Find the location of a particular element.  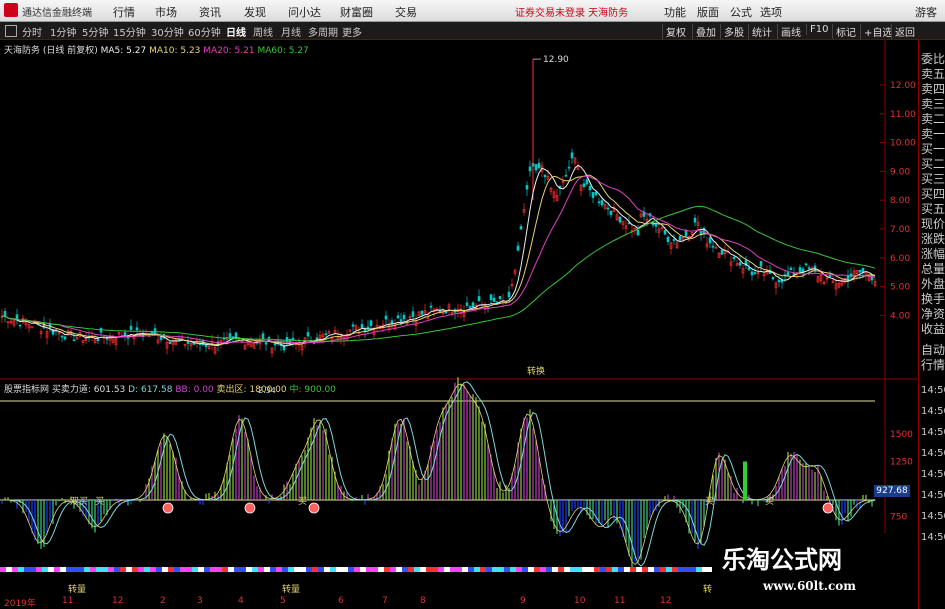

sidebar-item: 买四 is located at coordinates (933, 194).